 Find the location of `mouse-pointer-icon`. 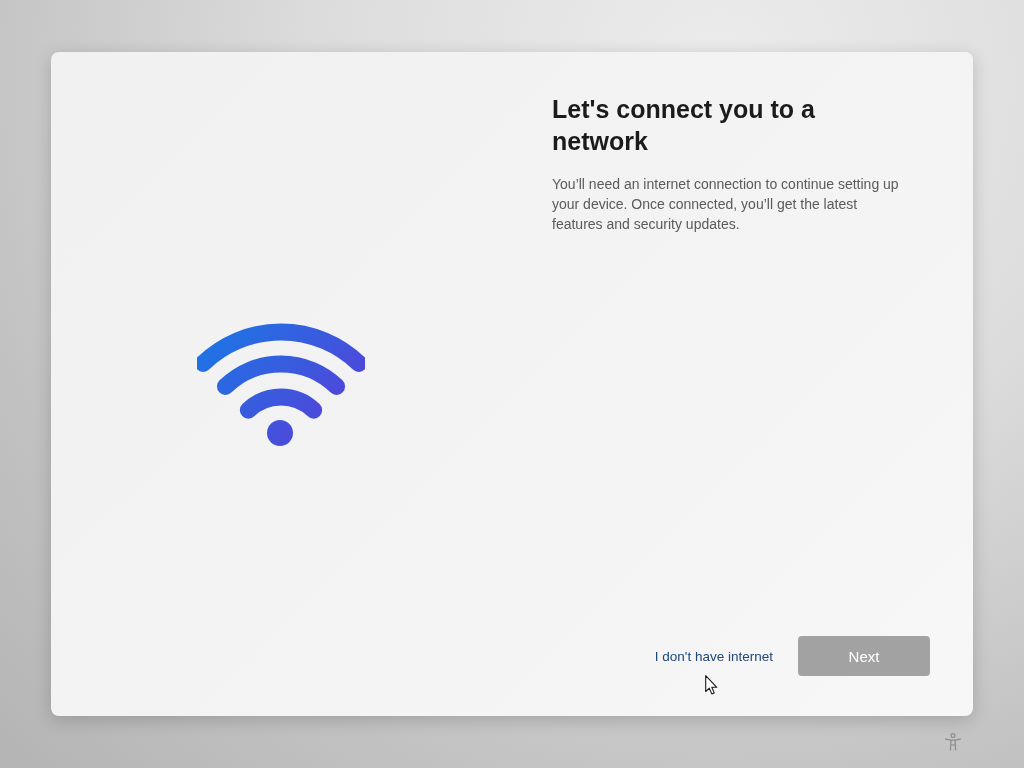

mouse-pointer-icon is located at coordinates (711, 685).